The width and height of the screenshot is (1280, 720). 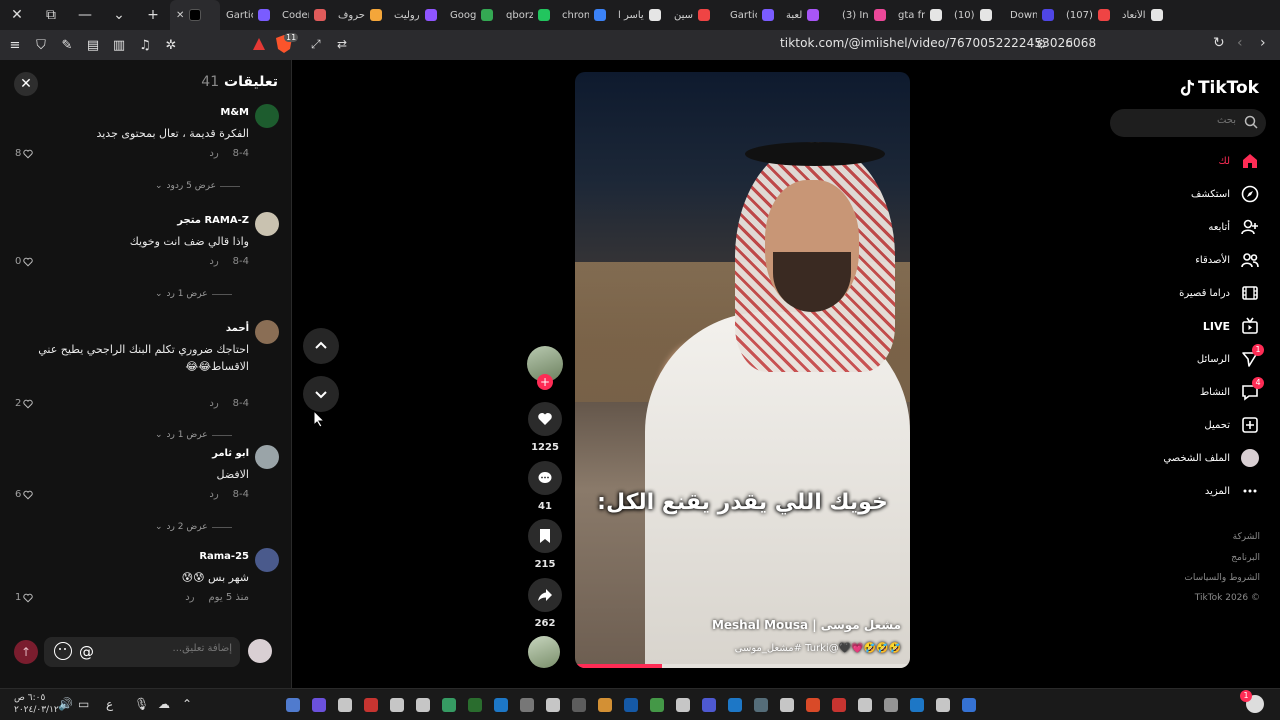 I want to click on sidebar-footer-link: البرنامج, so click(x=1245, y=558).